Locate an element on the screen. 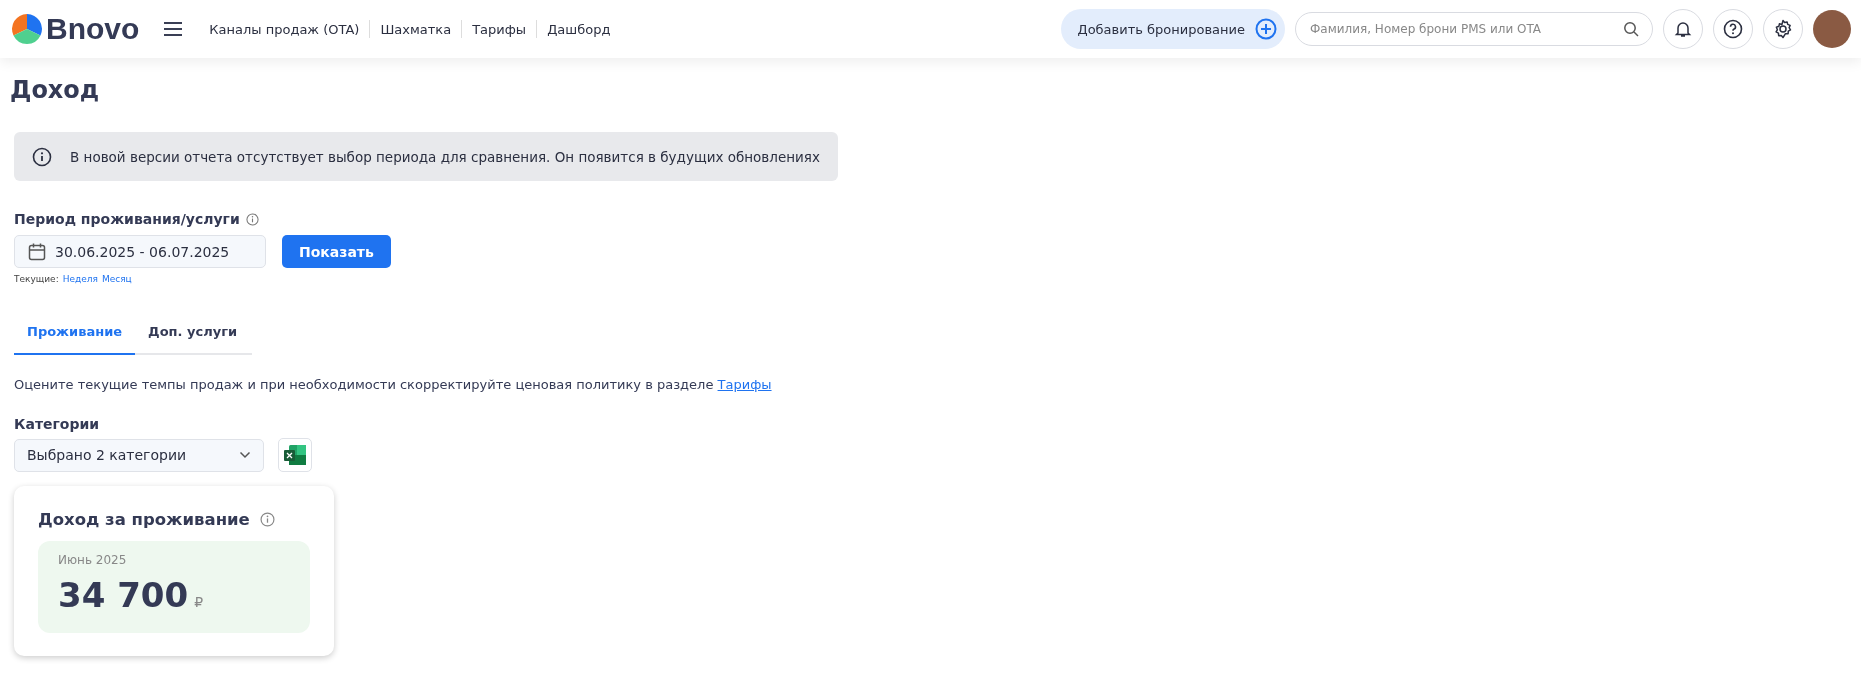 This screenshot has height=692, width=1861. categories-dropdown: Выбрано 2 категории is located at coordinates (139, 455).